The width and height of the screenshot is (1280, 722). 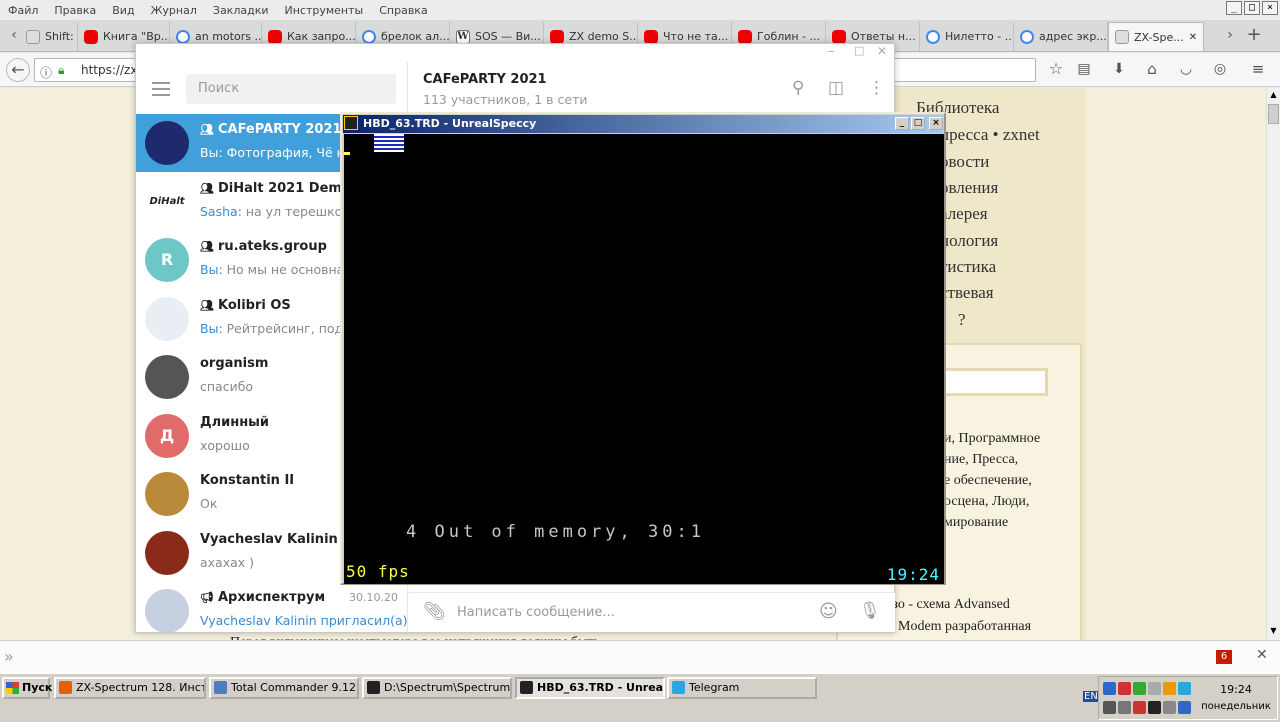 I want to click on tab-favicon-icon, so click(x=839, y=36).